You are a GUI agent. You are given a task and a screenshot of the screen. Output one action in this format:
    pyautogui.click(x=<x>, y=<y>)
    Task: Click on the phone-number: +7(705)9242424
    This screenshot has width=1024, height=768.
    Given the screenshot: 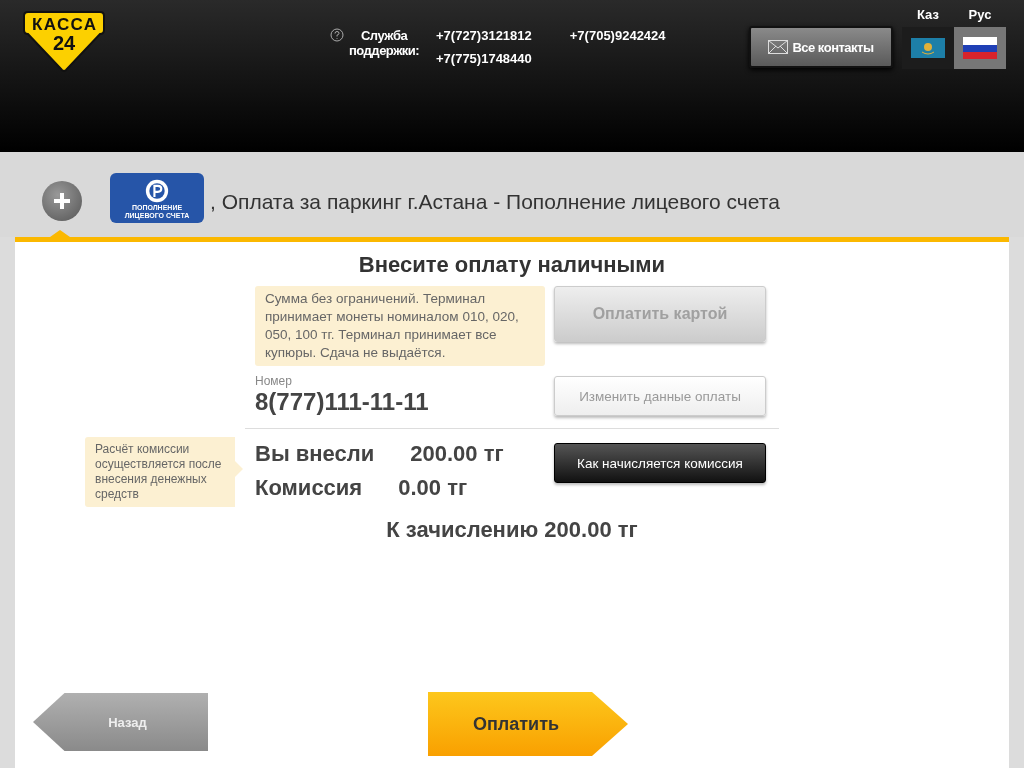 What is the action you would take?
    pyautogui.click(x=617, y=35)
    